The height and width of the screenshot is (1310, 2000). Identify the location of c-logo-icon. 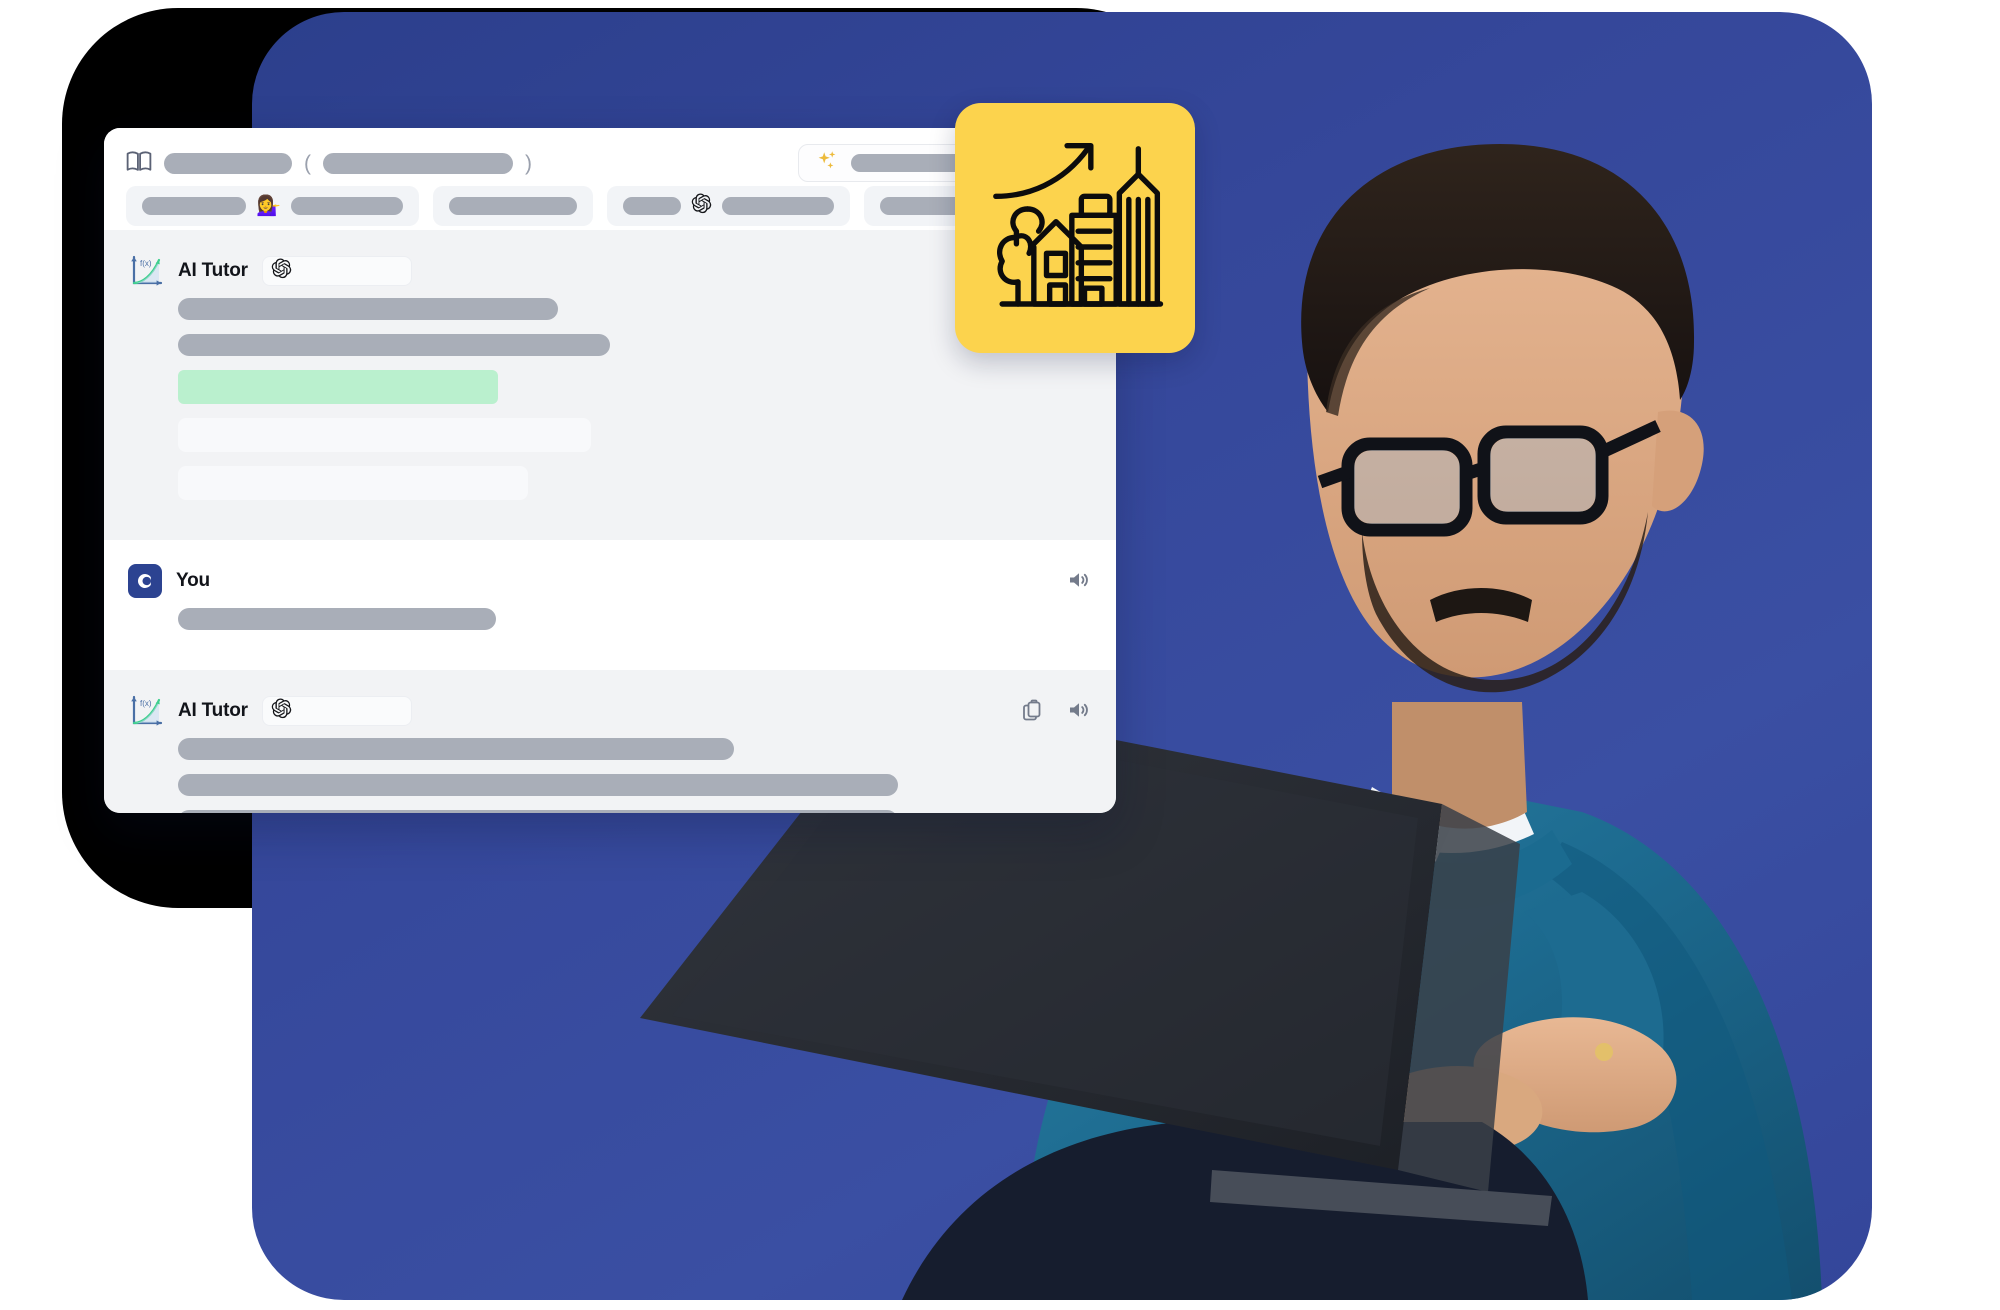
(145, 581).